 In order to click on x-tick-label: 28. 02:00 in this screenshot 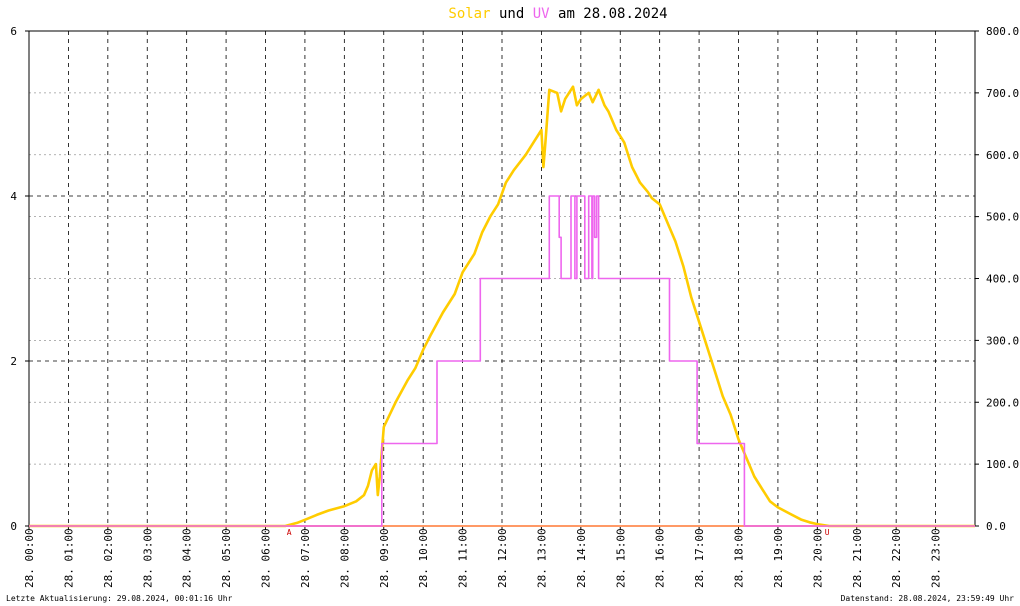, I will do `click(108, 558)`.